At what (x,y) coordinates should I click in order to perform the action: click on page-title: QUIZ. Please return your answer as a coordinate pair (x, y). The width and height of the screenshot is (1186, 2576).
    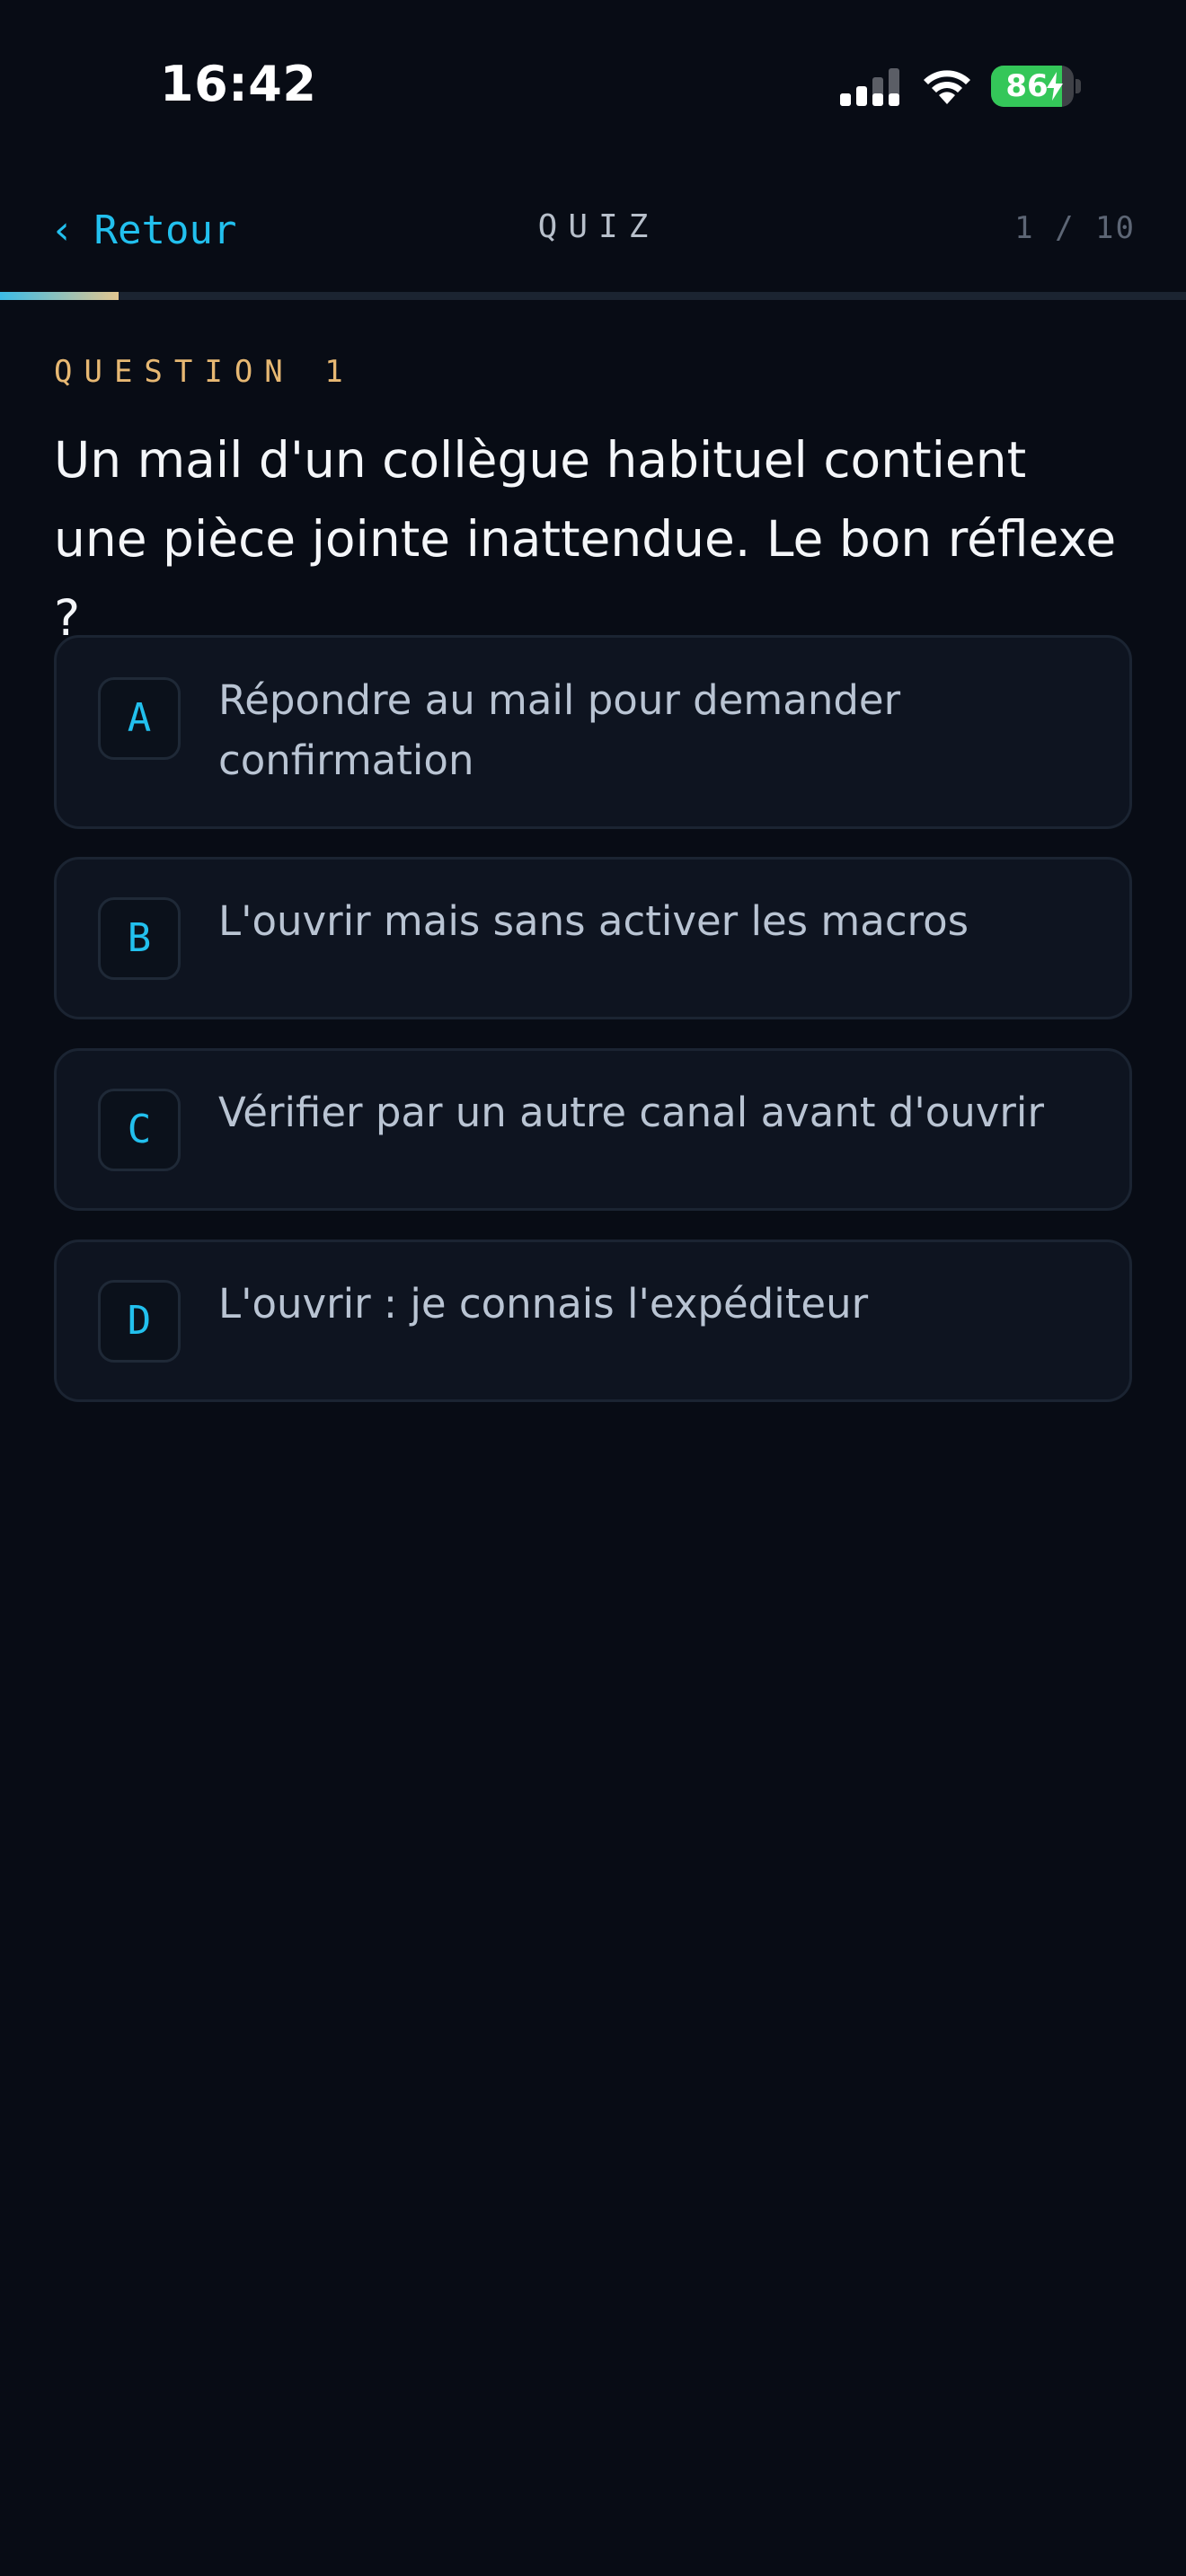
    Looking at the image, I should click on (598, 226).